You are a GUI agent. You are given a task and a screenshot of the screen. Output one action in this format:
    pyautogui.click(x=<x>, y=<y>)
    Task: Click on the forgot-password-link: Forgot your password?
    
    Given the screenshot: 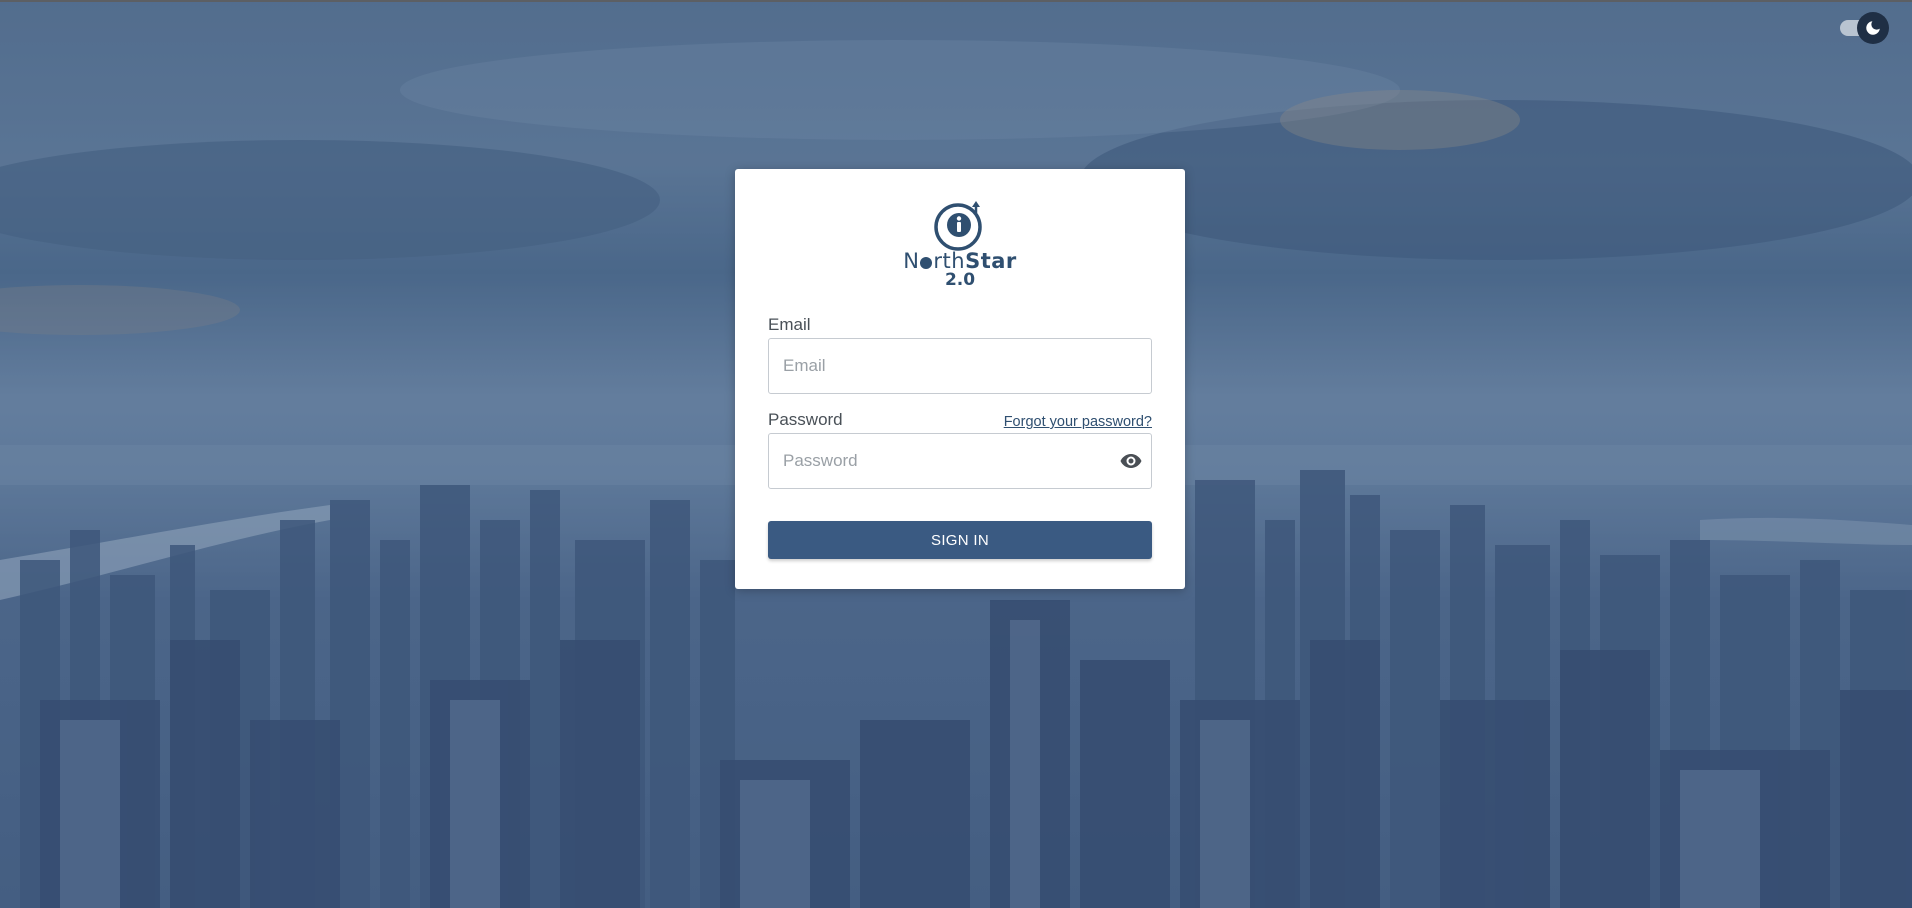 What is the action you would take?
    pyautogui.click(x=1078, y=422)
    